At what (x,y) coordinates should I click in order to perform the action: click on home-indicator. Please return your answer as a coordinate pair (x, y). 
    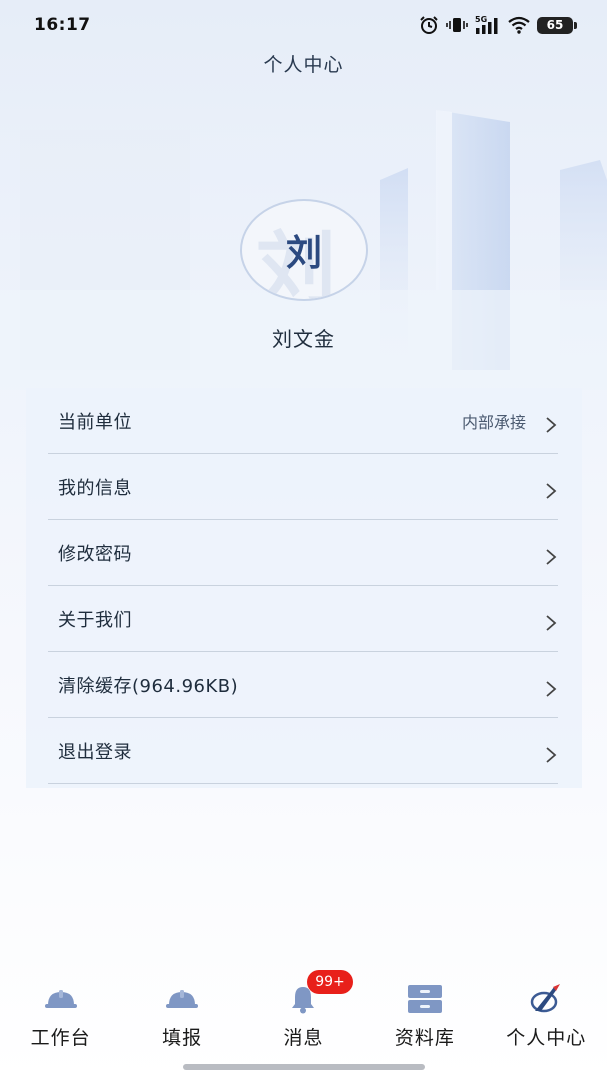
    Looking at the image, I should click on (304, 1067).